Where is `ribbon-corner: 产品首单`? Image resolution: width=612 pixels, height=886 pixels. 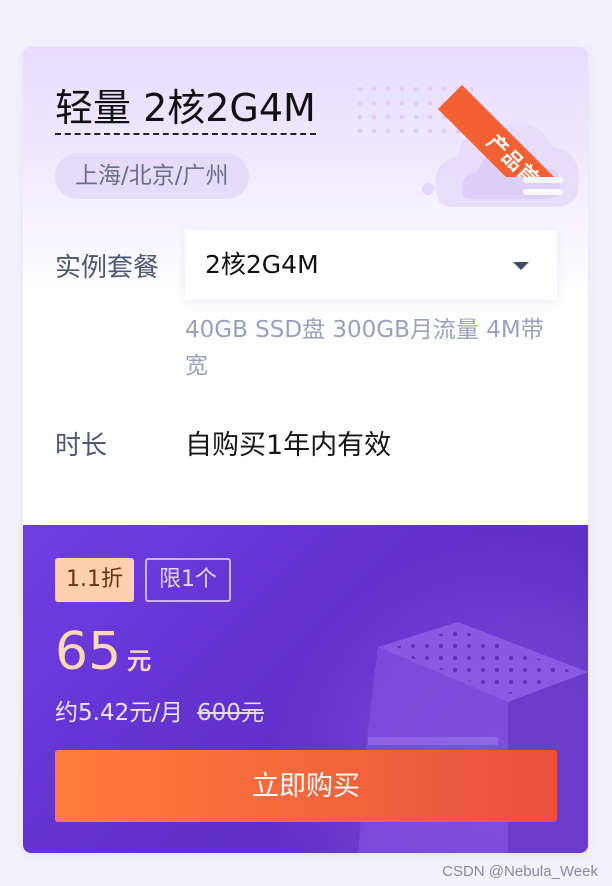
ribbon-corner: 产品首单 is located at coordinates (513, 112).